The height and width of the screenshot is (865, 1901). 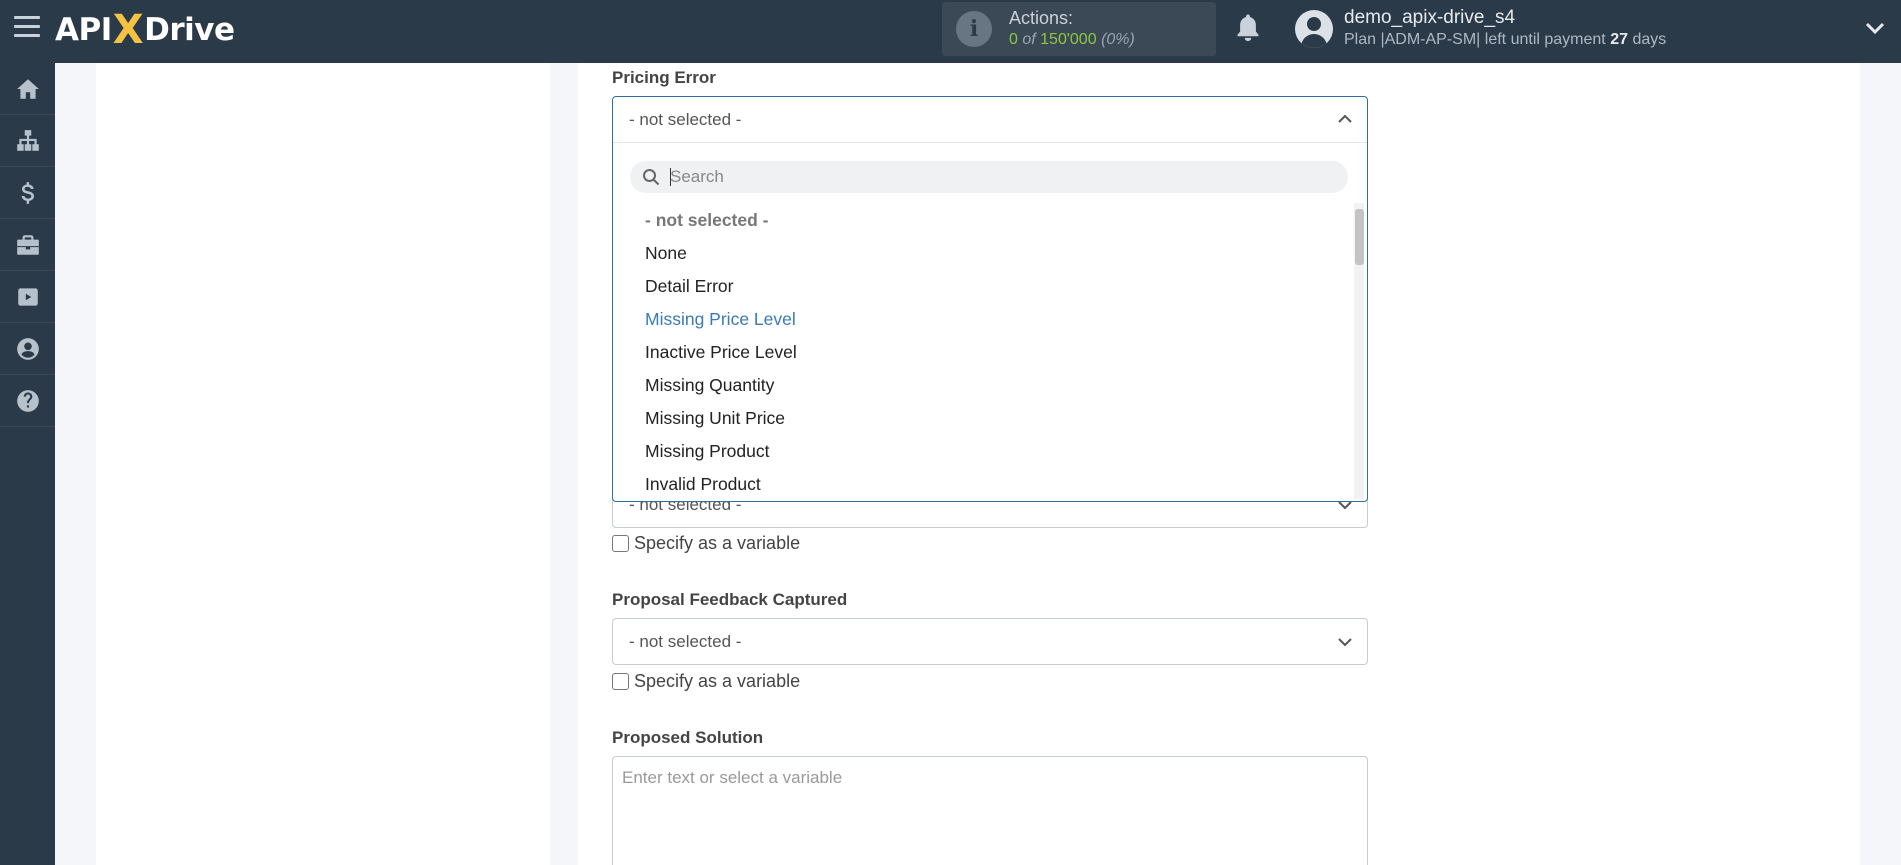 What do you see at coordinates (1118, 39) in the screenshot?
I see `actions-percent: (0%)` at bounding box center [1118, 39].